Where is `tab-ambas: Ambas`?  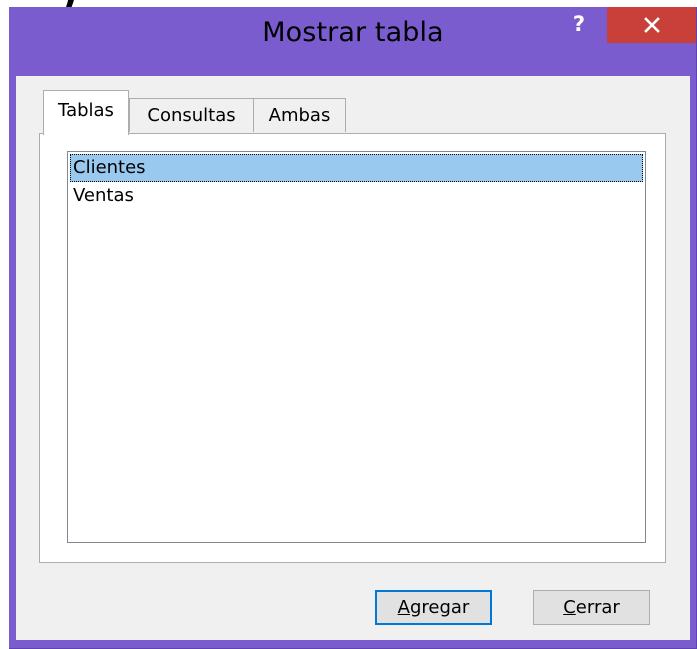
tab-ambas: Ambas is located at coordinates (299, 115).